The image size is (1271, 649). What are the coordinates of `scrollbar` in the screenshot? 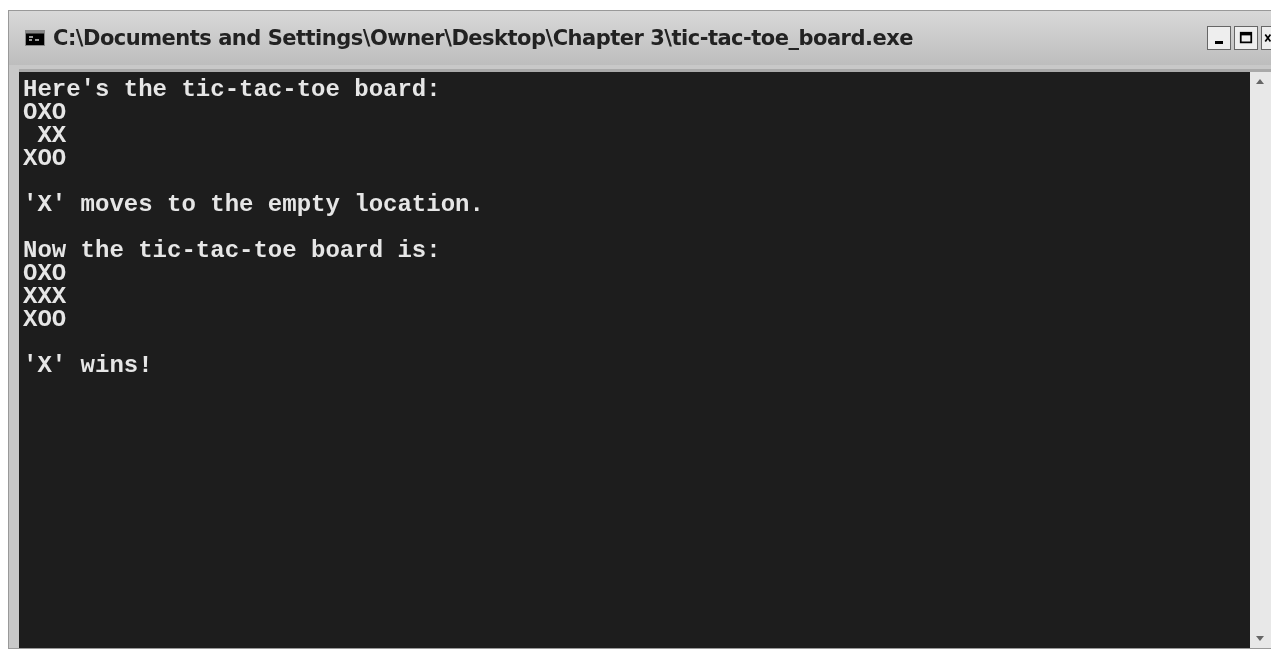 It's located at (1260, 360).